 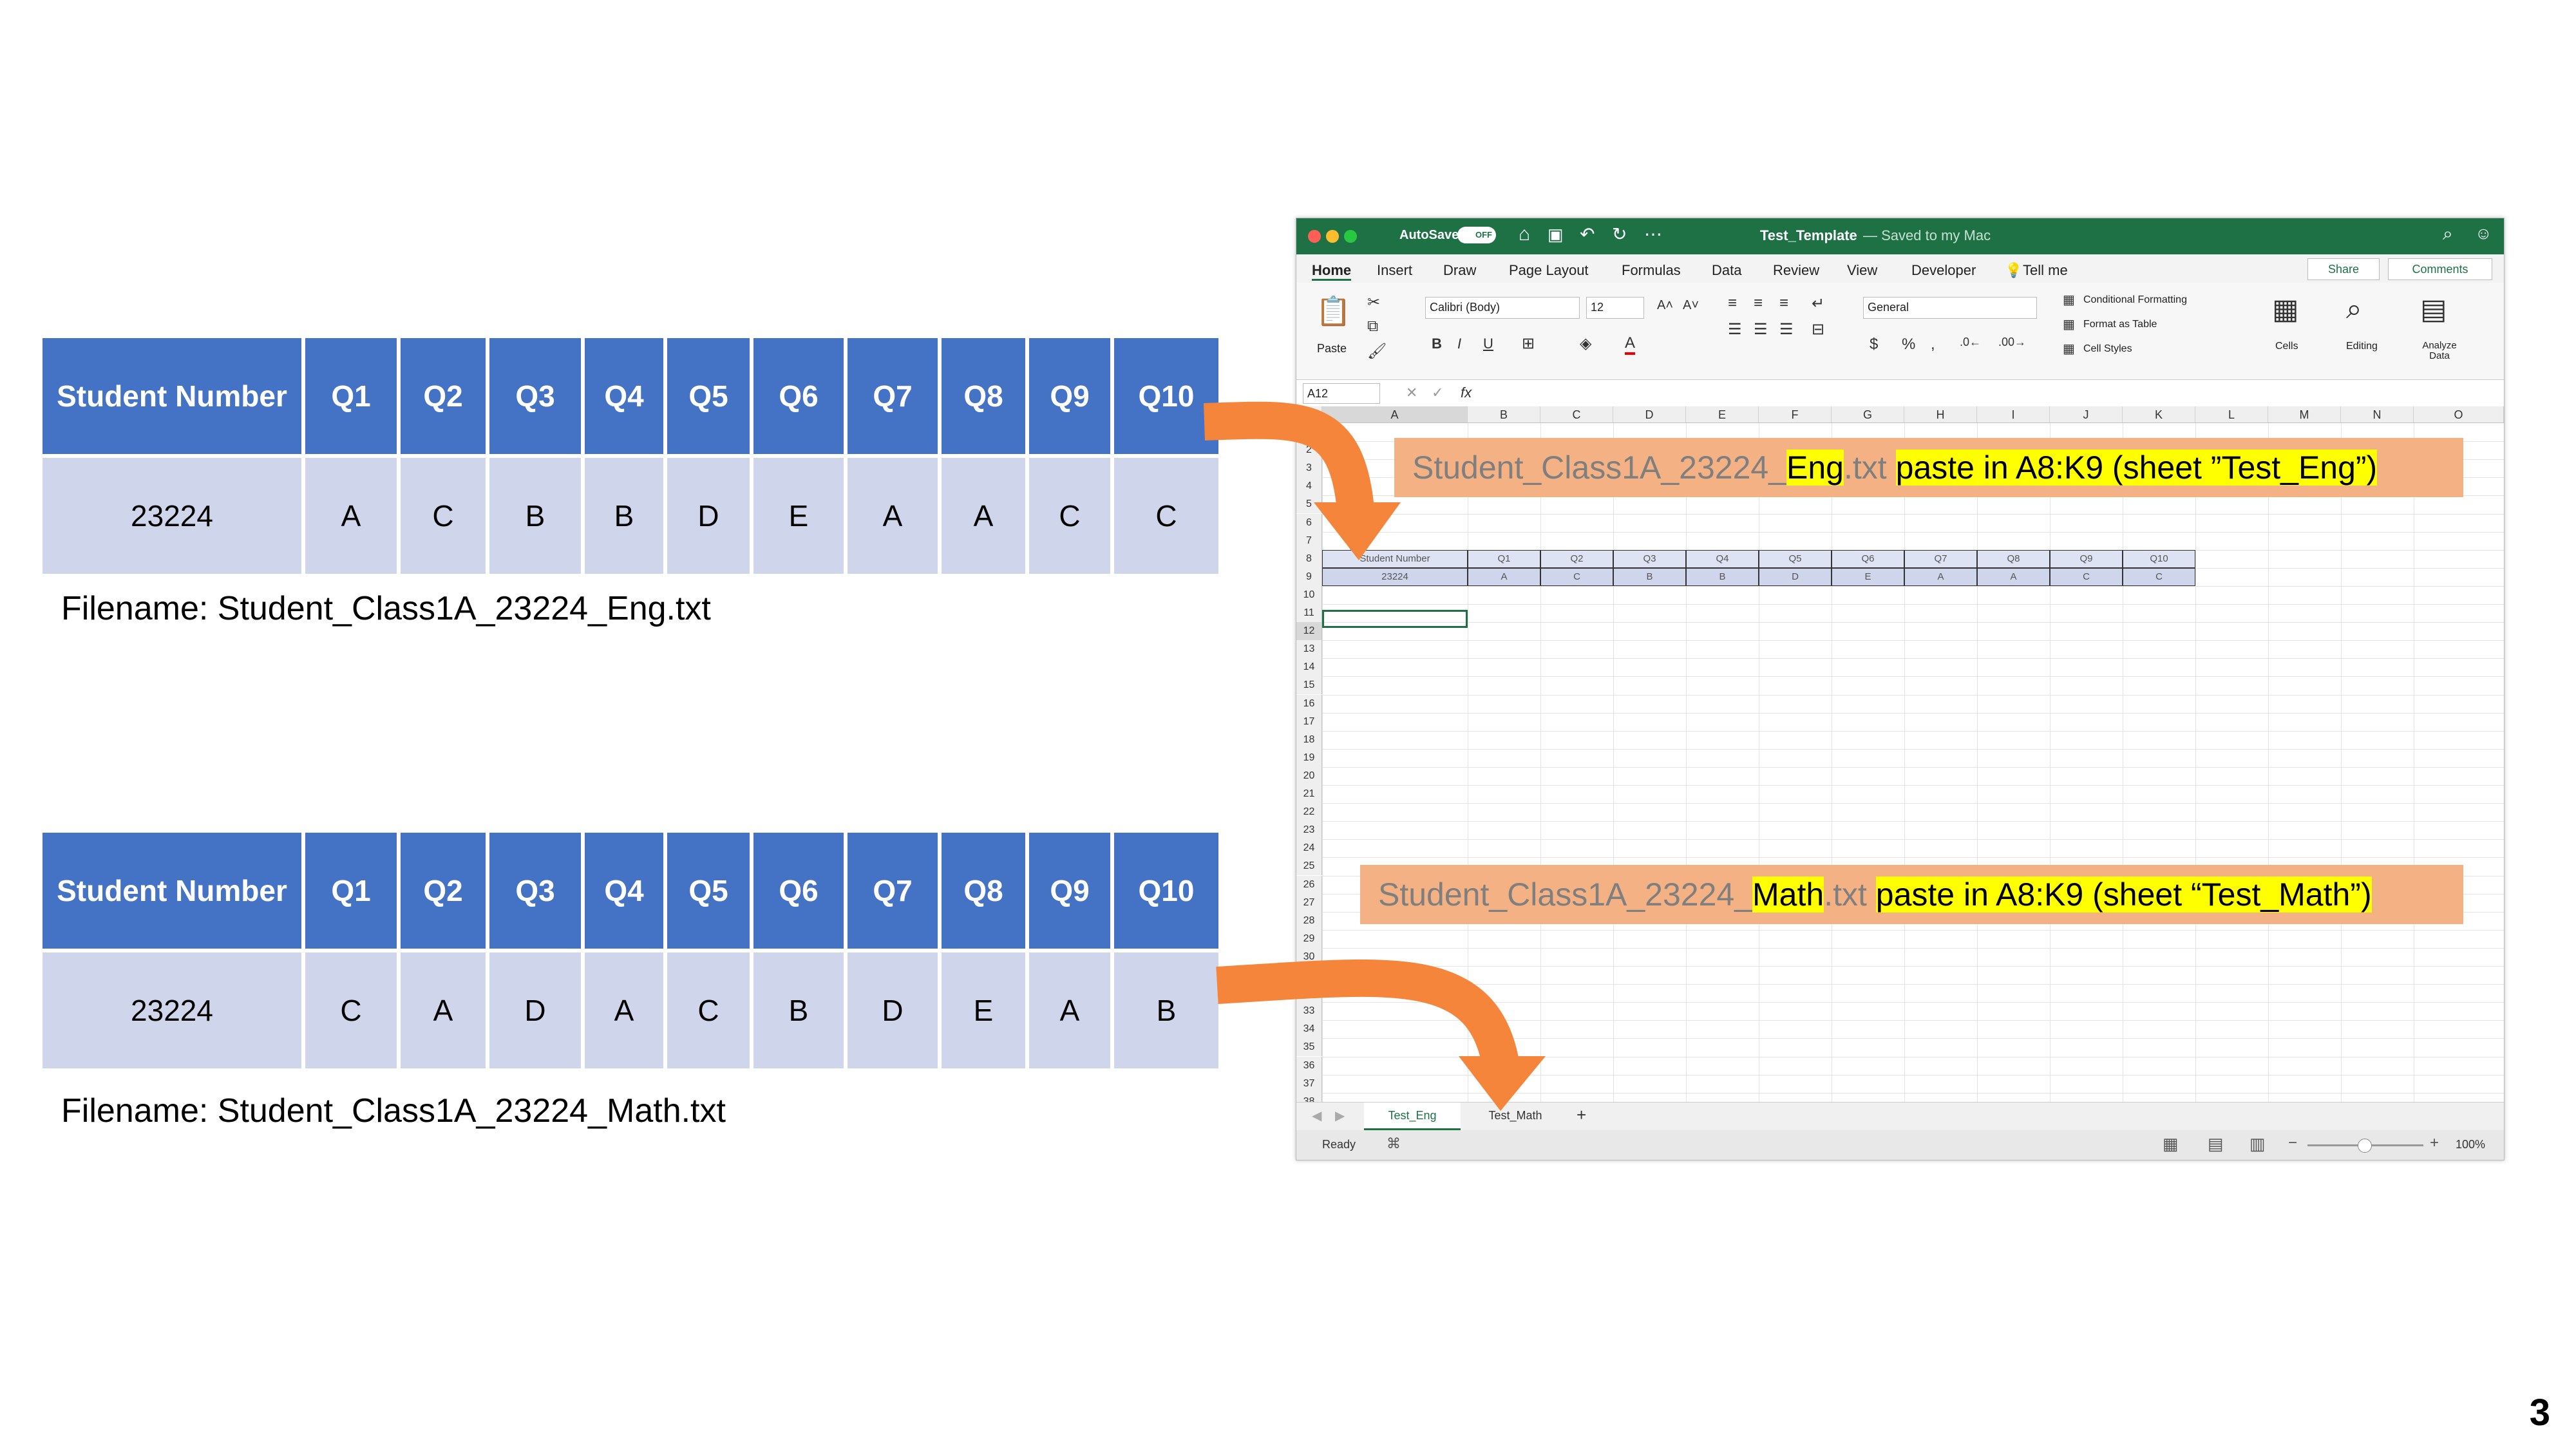 What do you see at coordinates (1502, 1083) in the screenshot?
I see `math-arrowhead` at bounding box center [1502, 1083].